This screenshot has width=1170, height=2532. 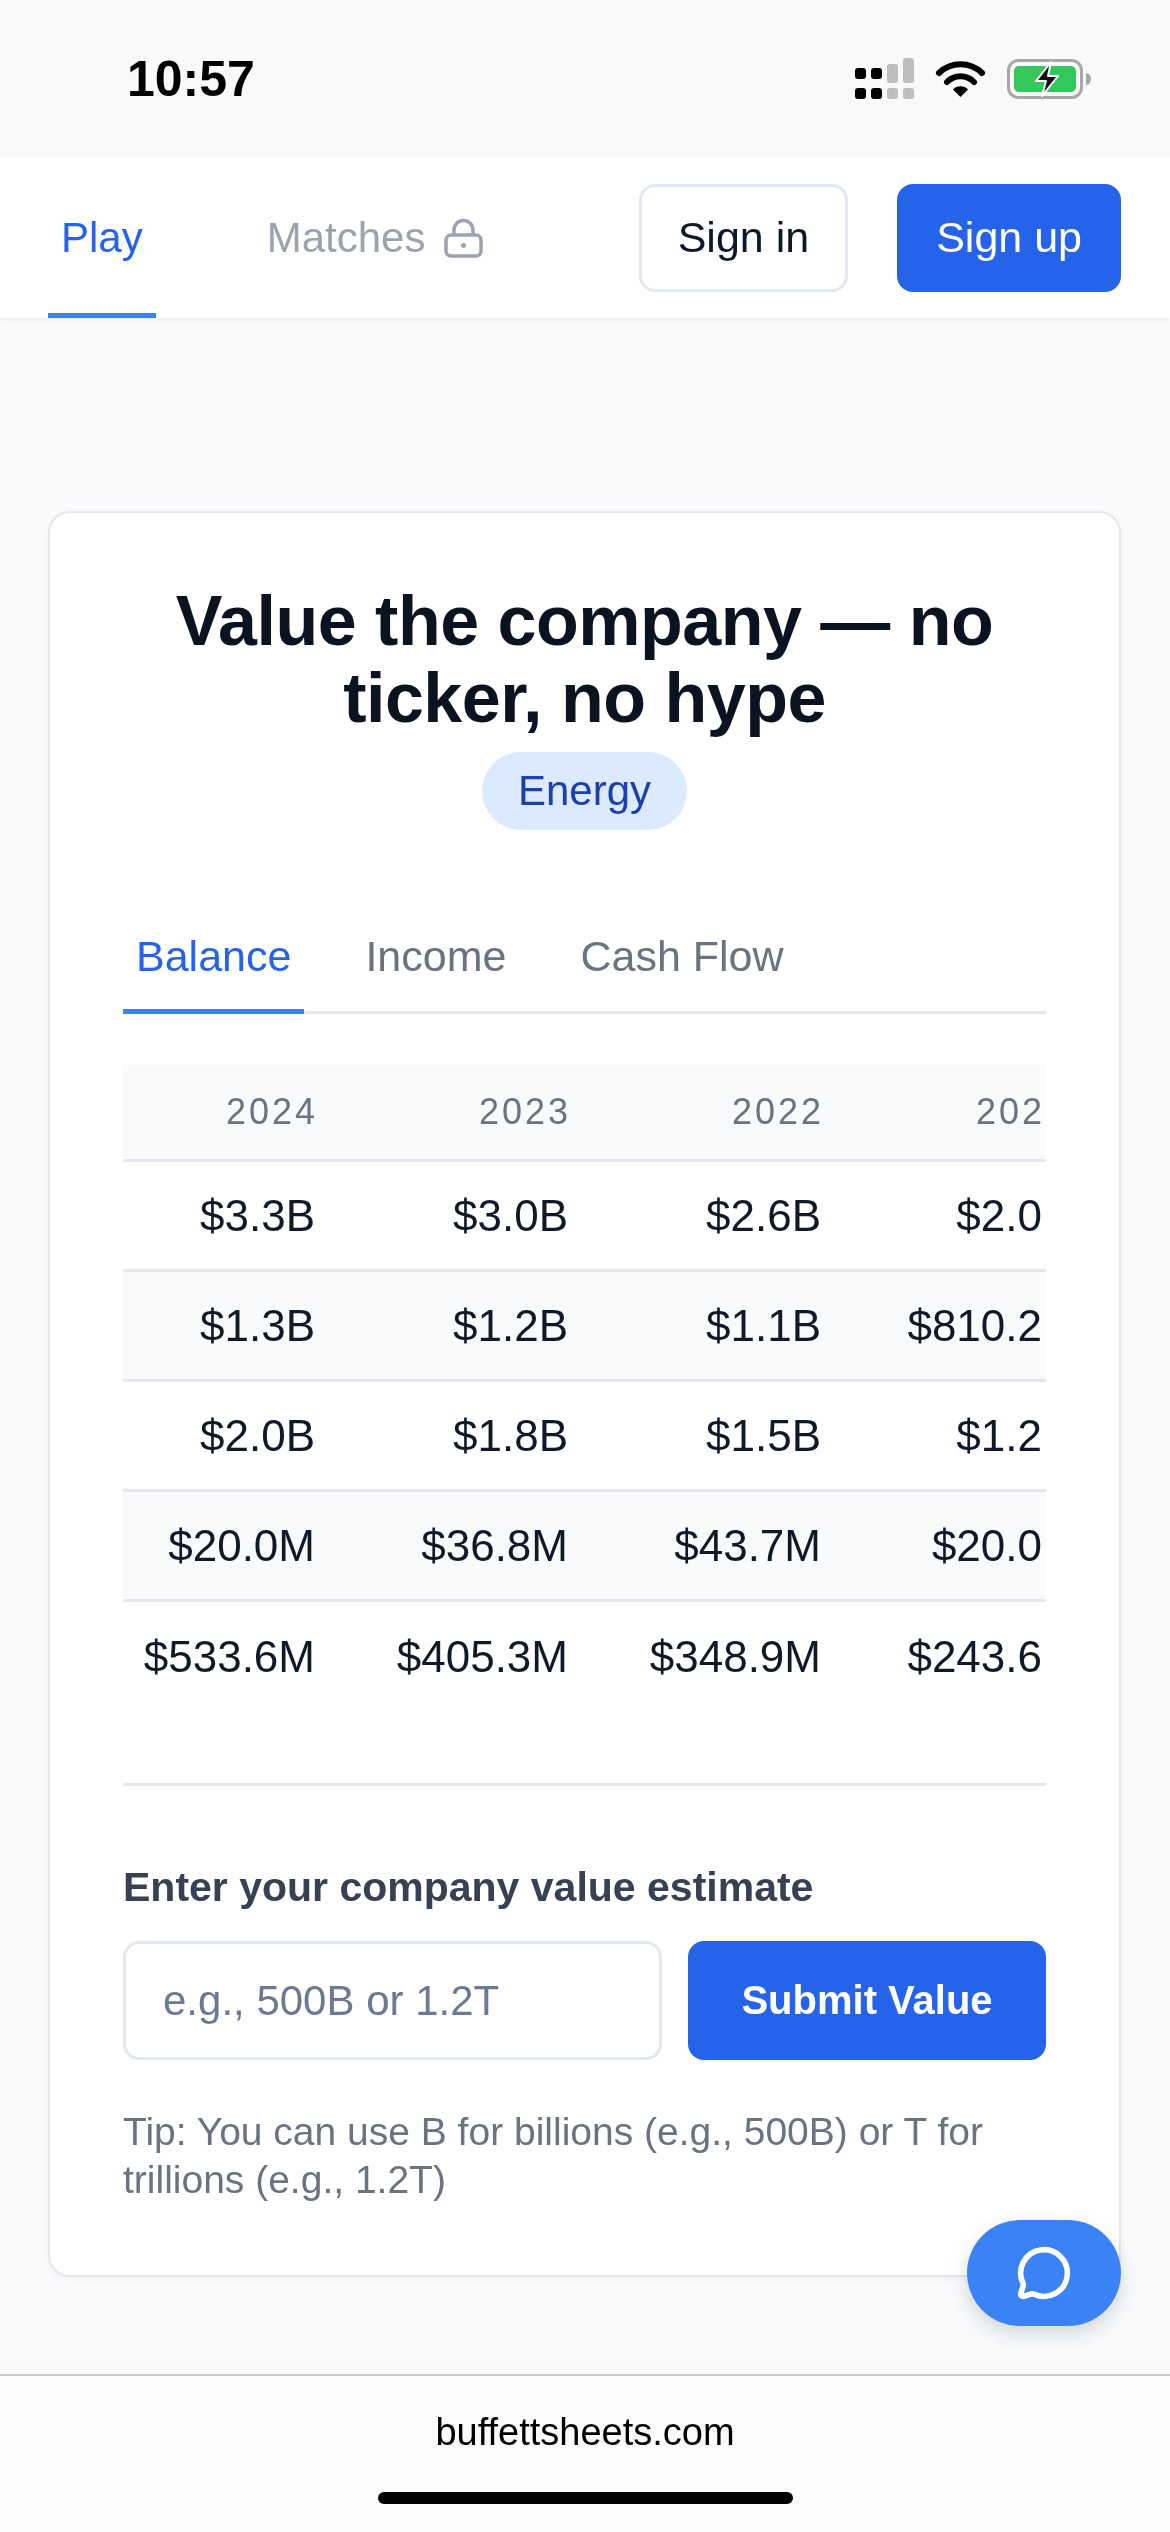 What do you see at coordinates (469, 1887) in the screenshot?
I see `estimate-label: Enter your company value estimate` at bounding box center [469, 1887].